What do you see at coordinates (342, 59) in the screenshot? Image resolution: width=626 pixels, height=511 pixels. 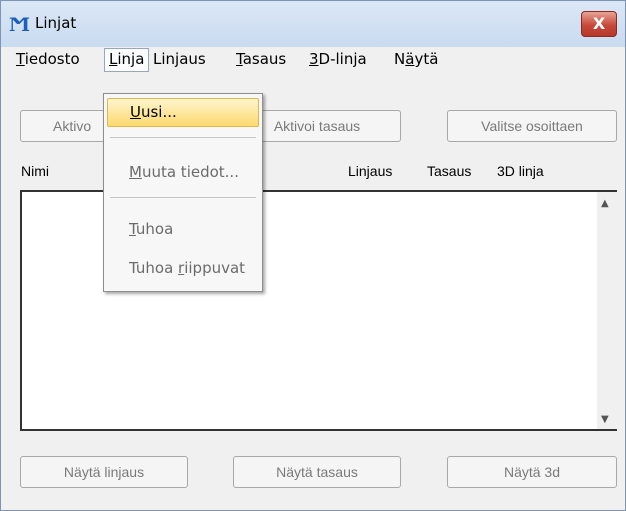 I see `menu-3d-linja-label: D-linja` at bounding box center [342, 59].